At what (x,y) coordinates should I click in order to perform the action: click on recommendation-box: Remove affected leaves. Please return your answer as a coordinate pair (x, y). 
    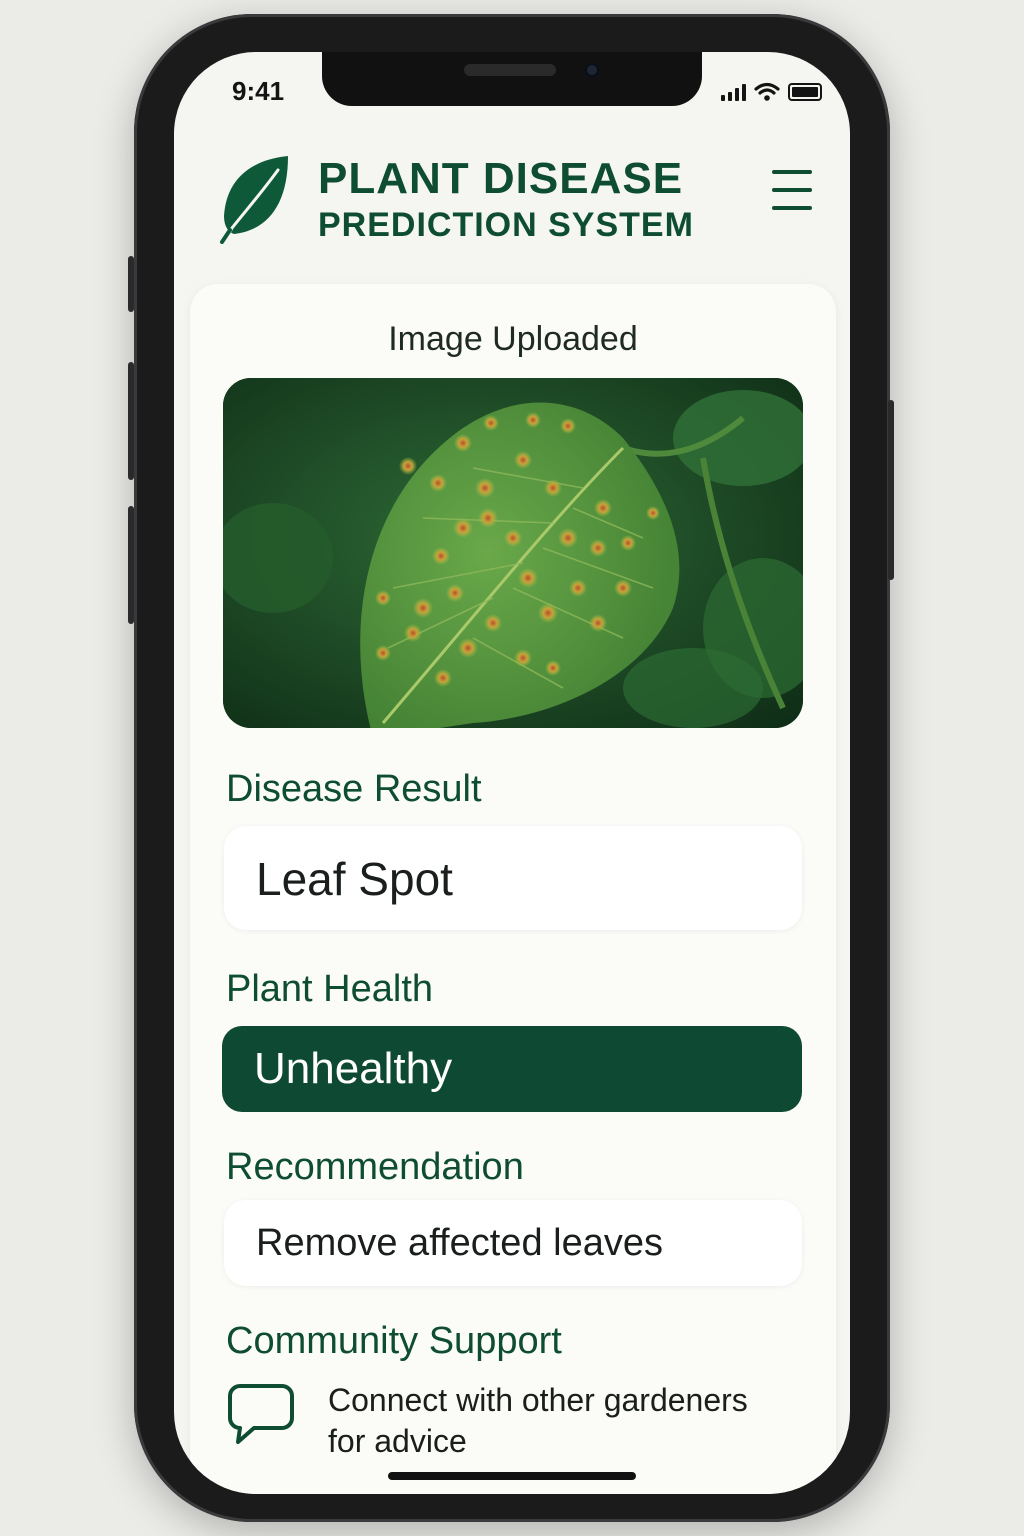
    Looking at the image, I should click on (513, 1243).